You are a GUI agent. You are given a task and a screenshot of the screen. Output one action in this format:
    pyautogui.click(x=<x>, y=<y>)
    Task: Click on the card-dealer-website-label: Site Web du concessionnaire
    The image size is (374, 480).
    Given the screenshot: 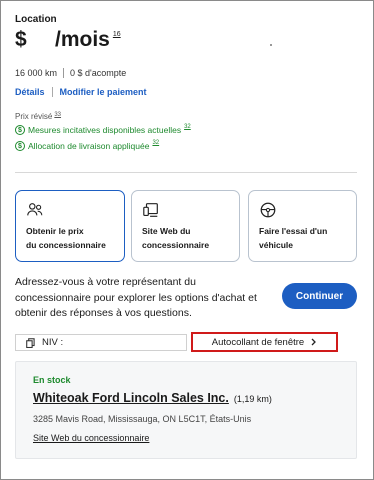 What is the action you would take?
    pyautogui.click(x=187, y=238)
    